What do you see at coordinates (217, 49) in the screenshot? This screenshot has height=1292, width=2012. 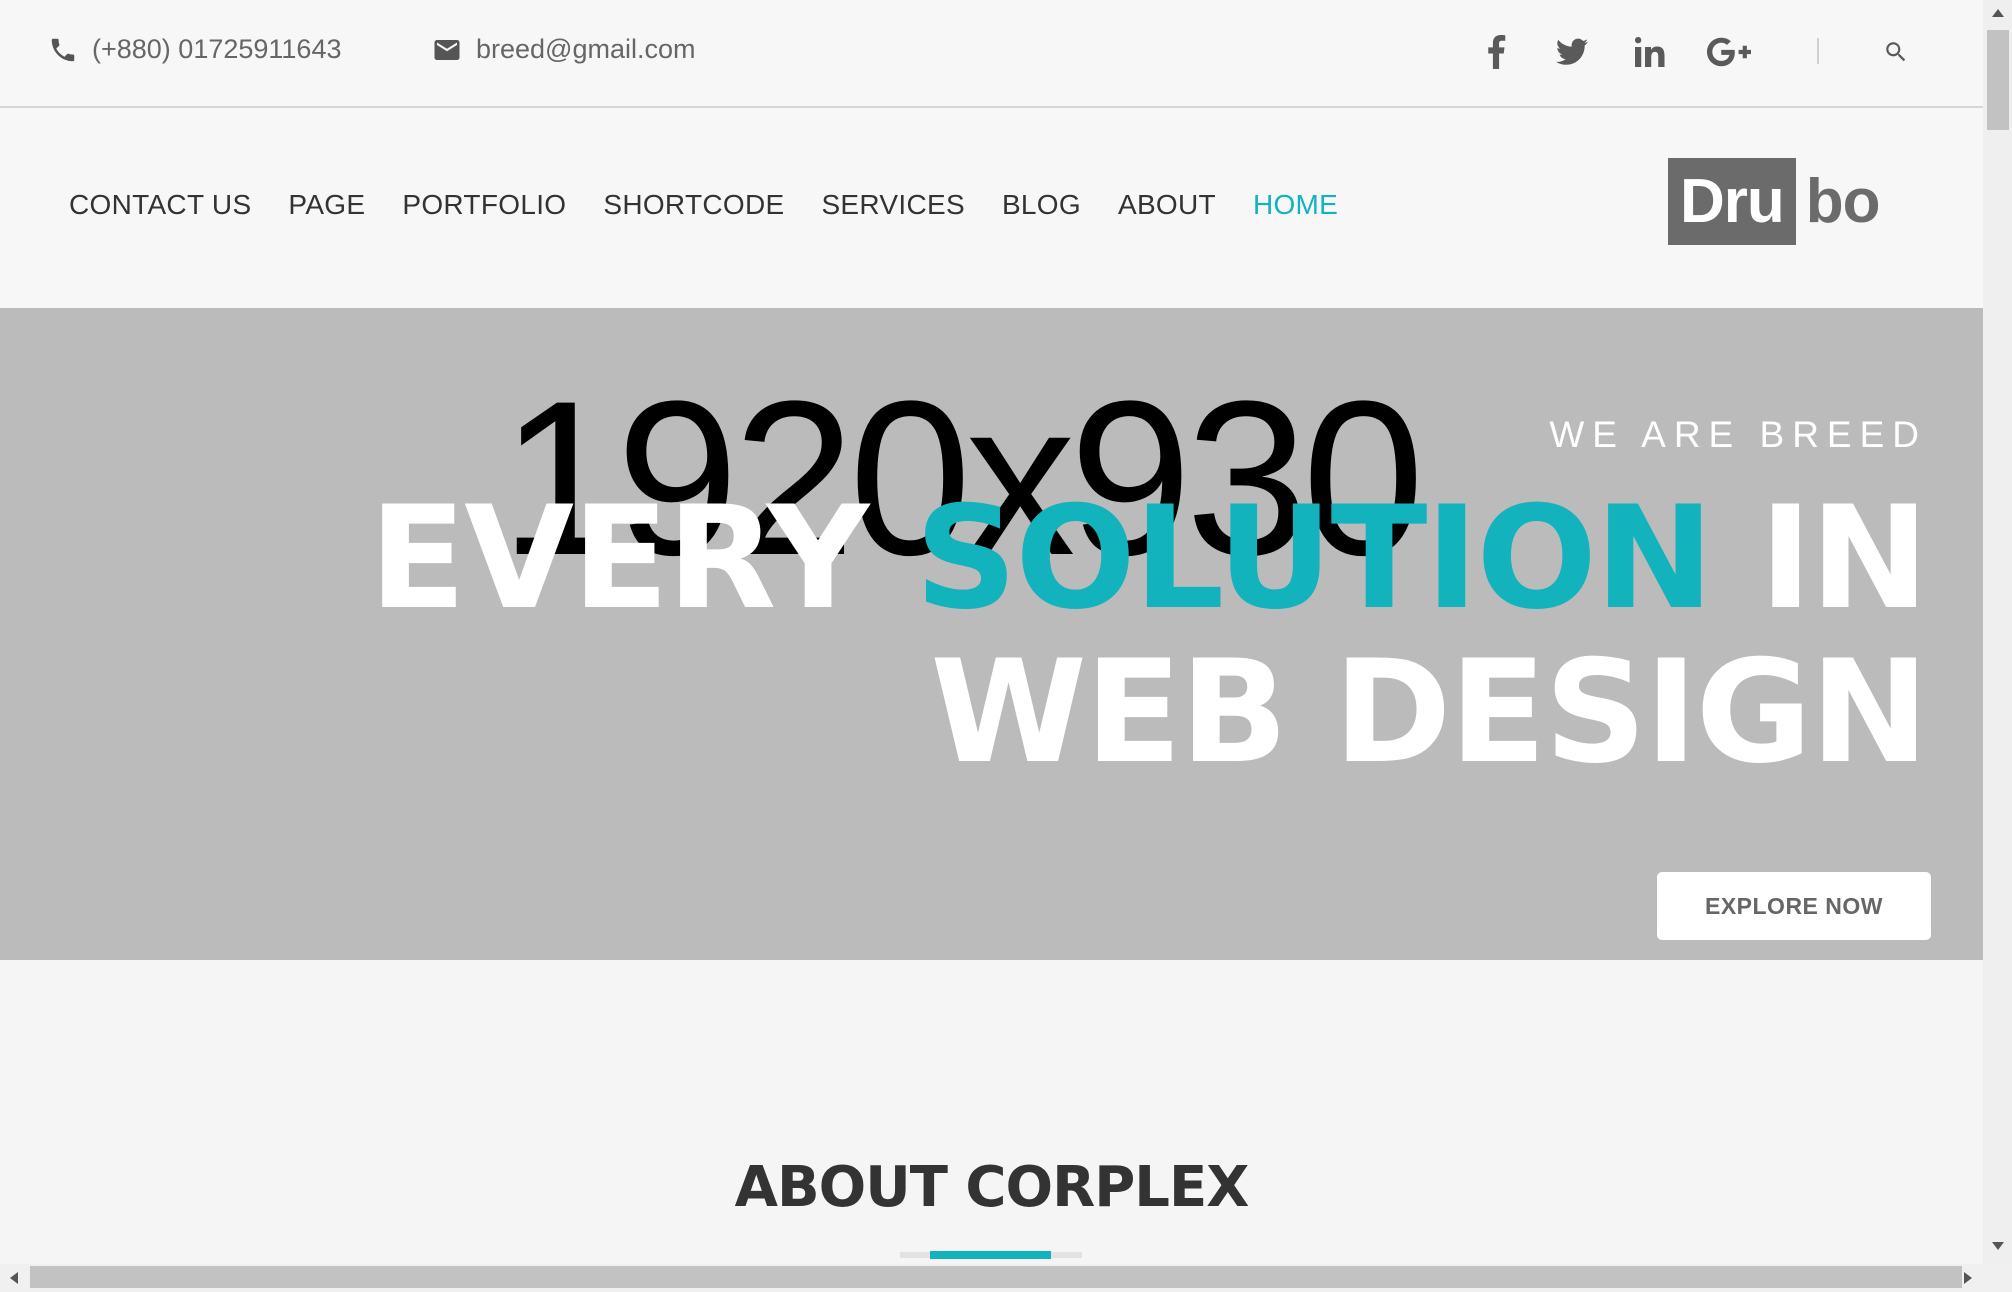 I see `phone-number: (+880) 01725911643` at bounding box center [217, 49].